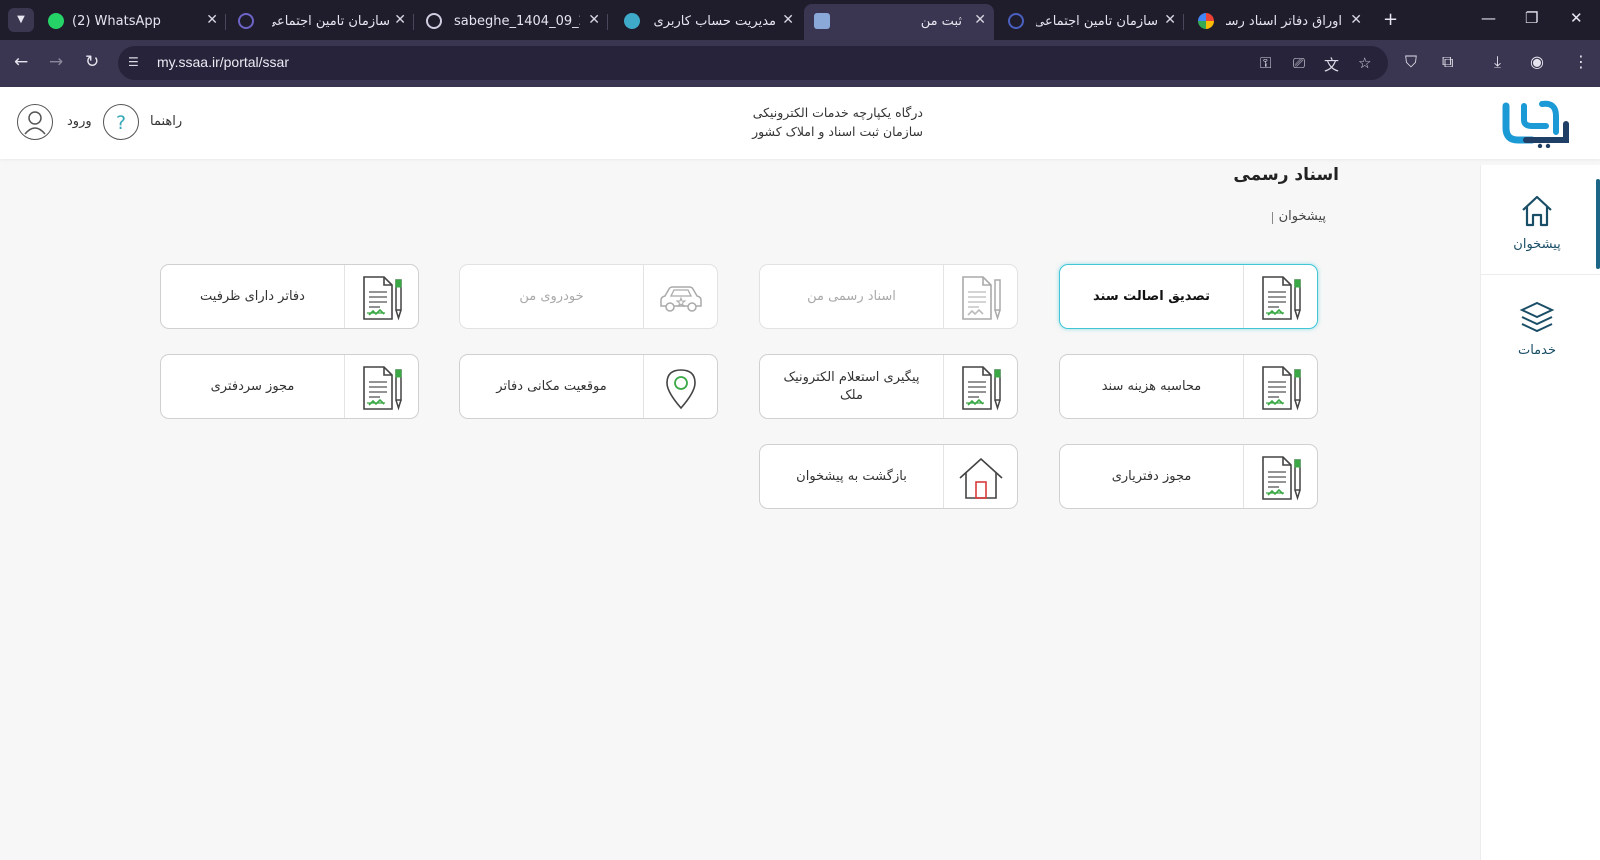 The height and width of the screenshot is (860, 1600). I want to click on help-icon: ?, so click(121, 122).